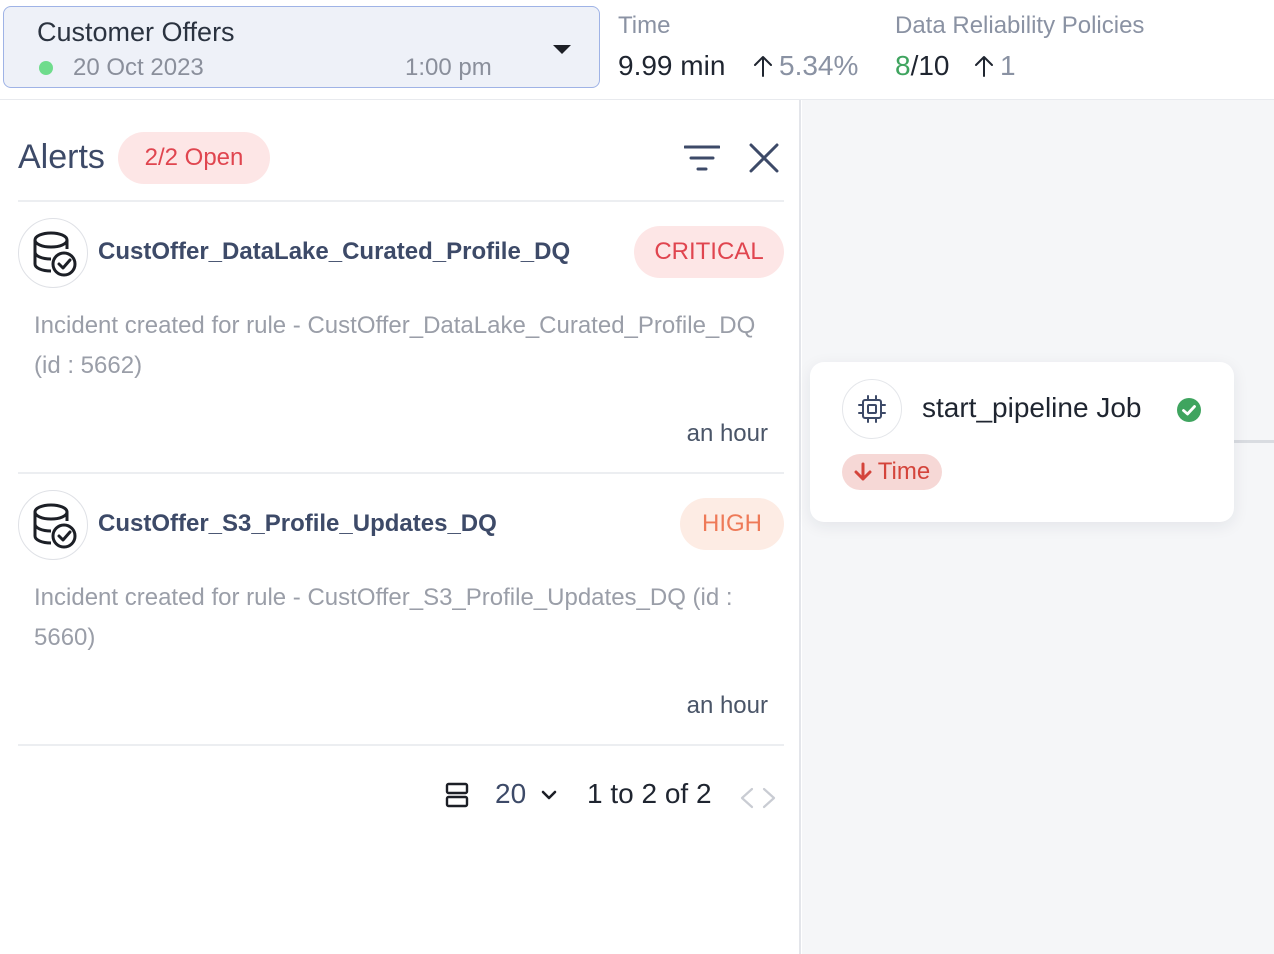 Image resolution: width=1274 pixels, height=954 pixels. What do you see at coordinates (562, 49) in the screenshot?
I see `caret-down-icon` at bounding box center [562, 49].